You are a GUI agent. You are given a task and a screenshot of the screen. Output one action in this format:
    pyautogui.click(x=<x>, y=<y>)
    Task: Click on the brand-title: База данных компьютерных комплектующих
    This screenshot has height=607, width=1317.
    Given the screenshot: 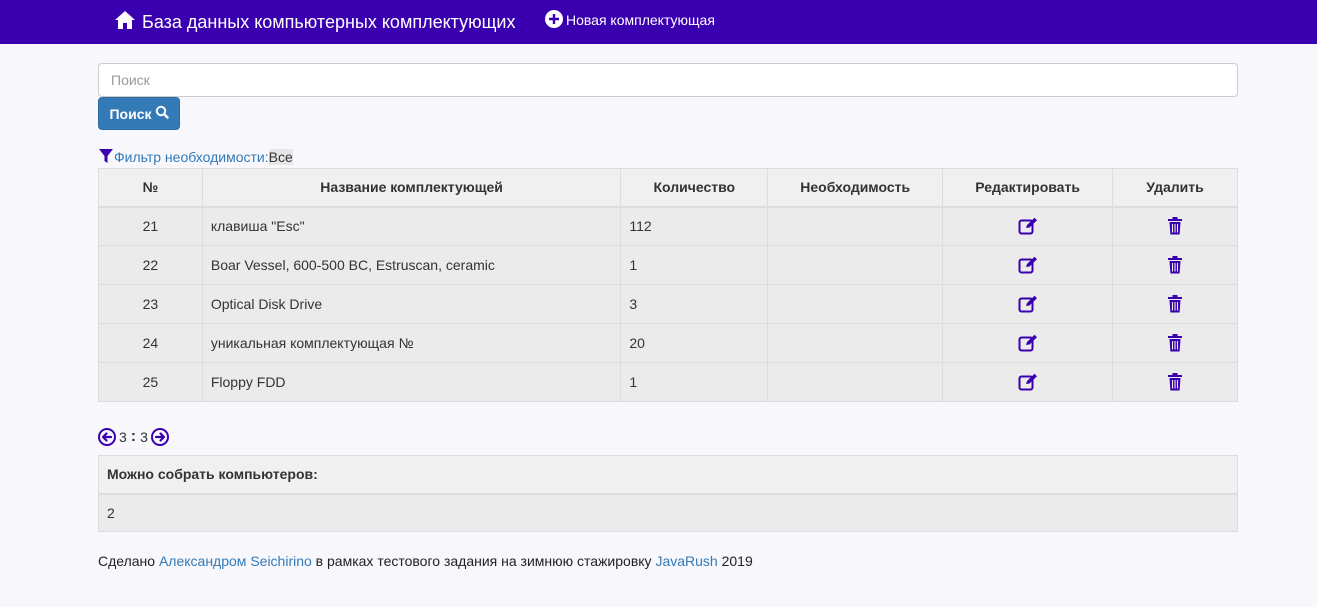 What is the action you would take?
    pyautogui.click(x=329, y=21)
    